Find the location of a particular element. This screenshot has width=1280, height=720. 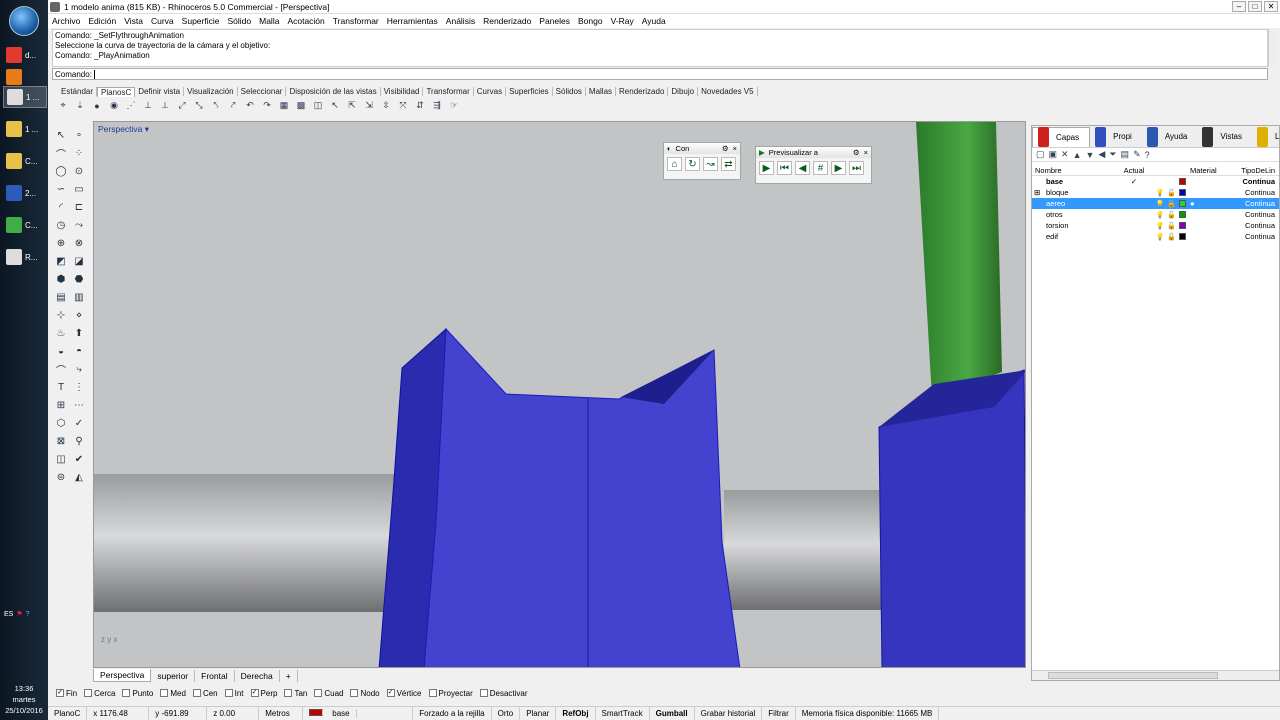

left-tool-icon-8: ◜ is located at coordinates (61, 207).